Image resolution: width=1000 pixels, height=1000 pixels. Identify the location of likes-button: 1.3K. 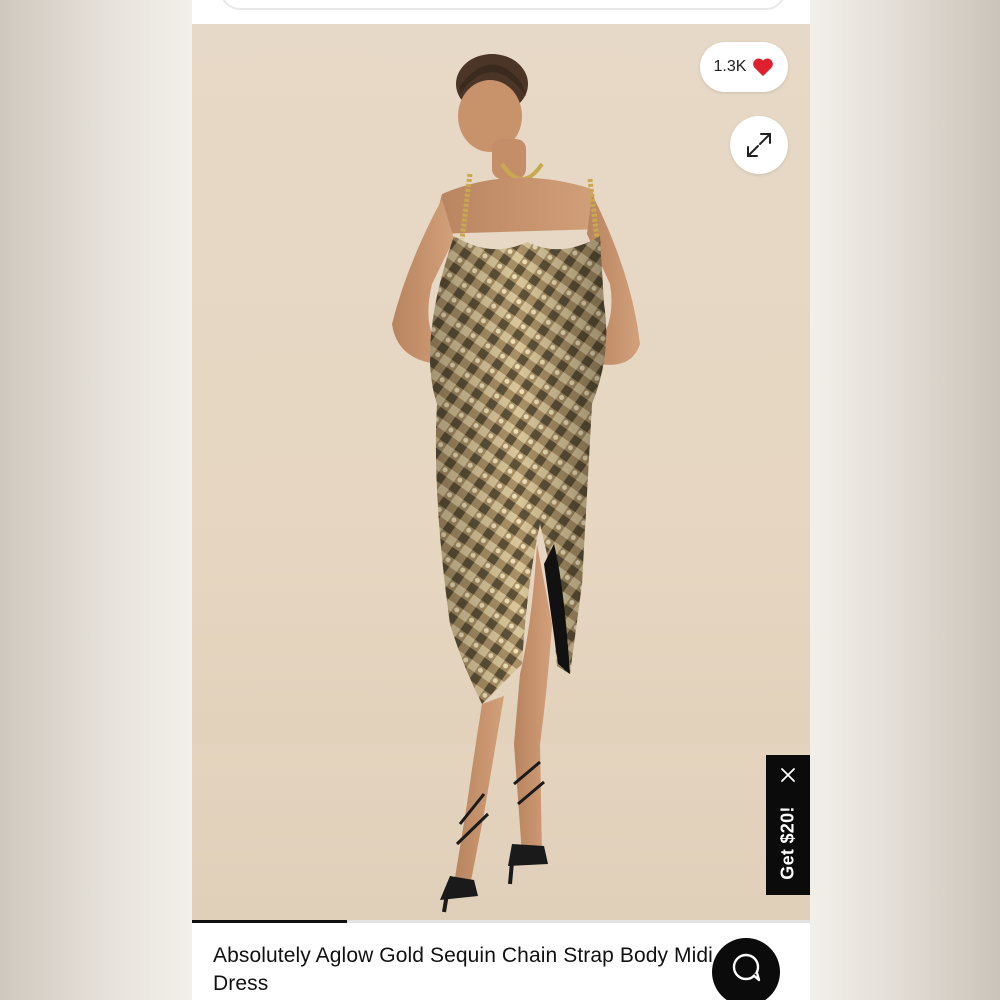
(744, 67).